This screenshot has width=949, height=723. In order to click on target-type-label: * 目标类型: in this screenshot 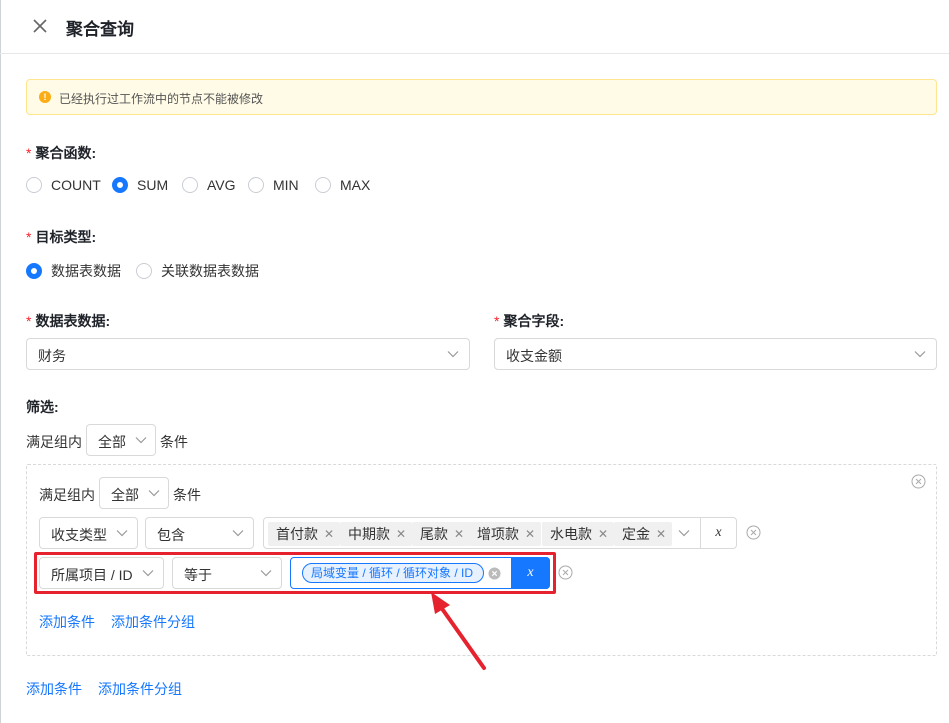, I will do `click(61, 237)`.